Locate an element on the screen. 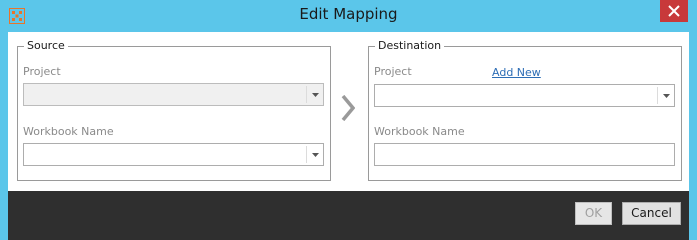  source-workbook-label: Workbook Name is located at coordinates (68, 131).